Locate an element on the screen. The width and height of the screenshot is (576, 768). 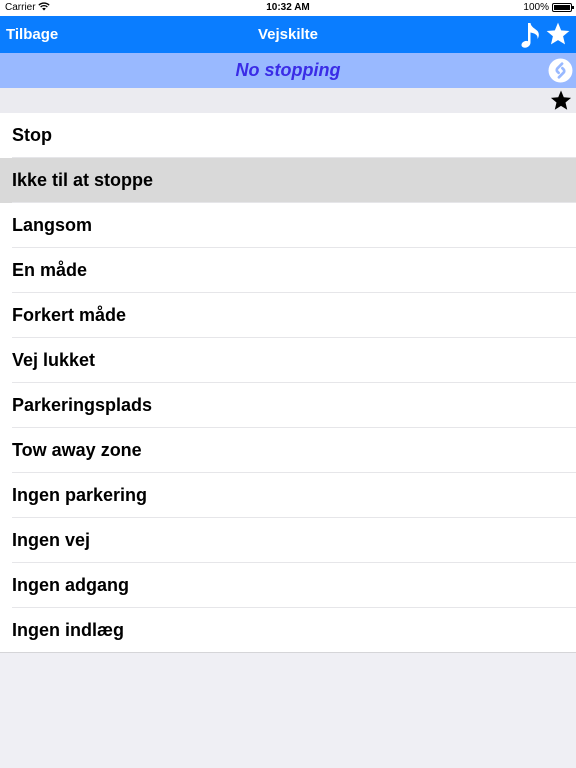
list-item-label: Forkert måde is located at coordinates (69, 315).